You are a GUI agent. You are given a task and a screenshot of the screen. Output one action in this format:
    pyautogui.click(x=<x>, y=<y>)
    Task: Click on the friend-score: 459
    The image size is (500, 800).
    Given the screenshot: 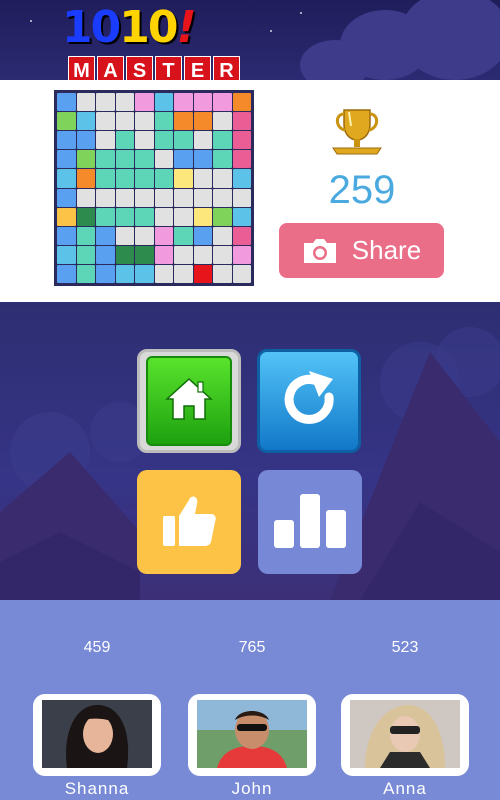 What is the action you would take?
    pyautogui.click(x=97, y=647)
    